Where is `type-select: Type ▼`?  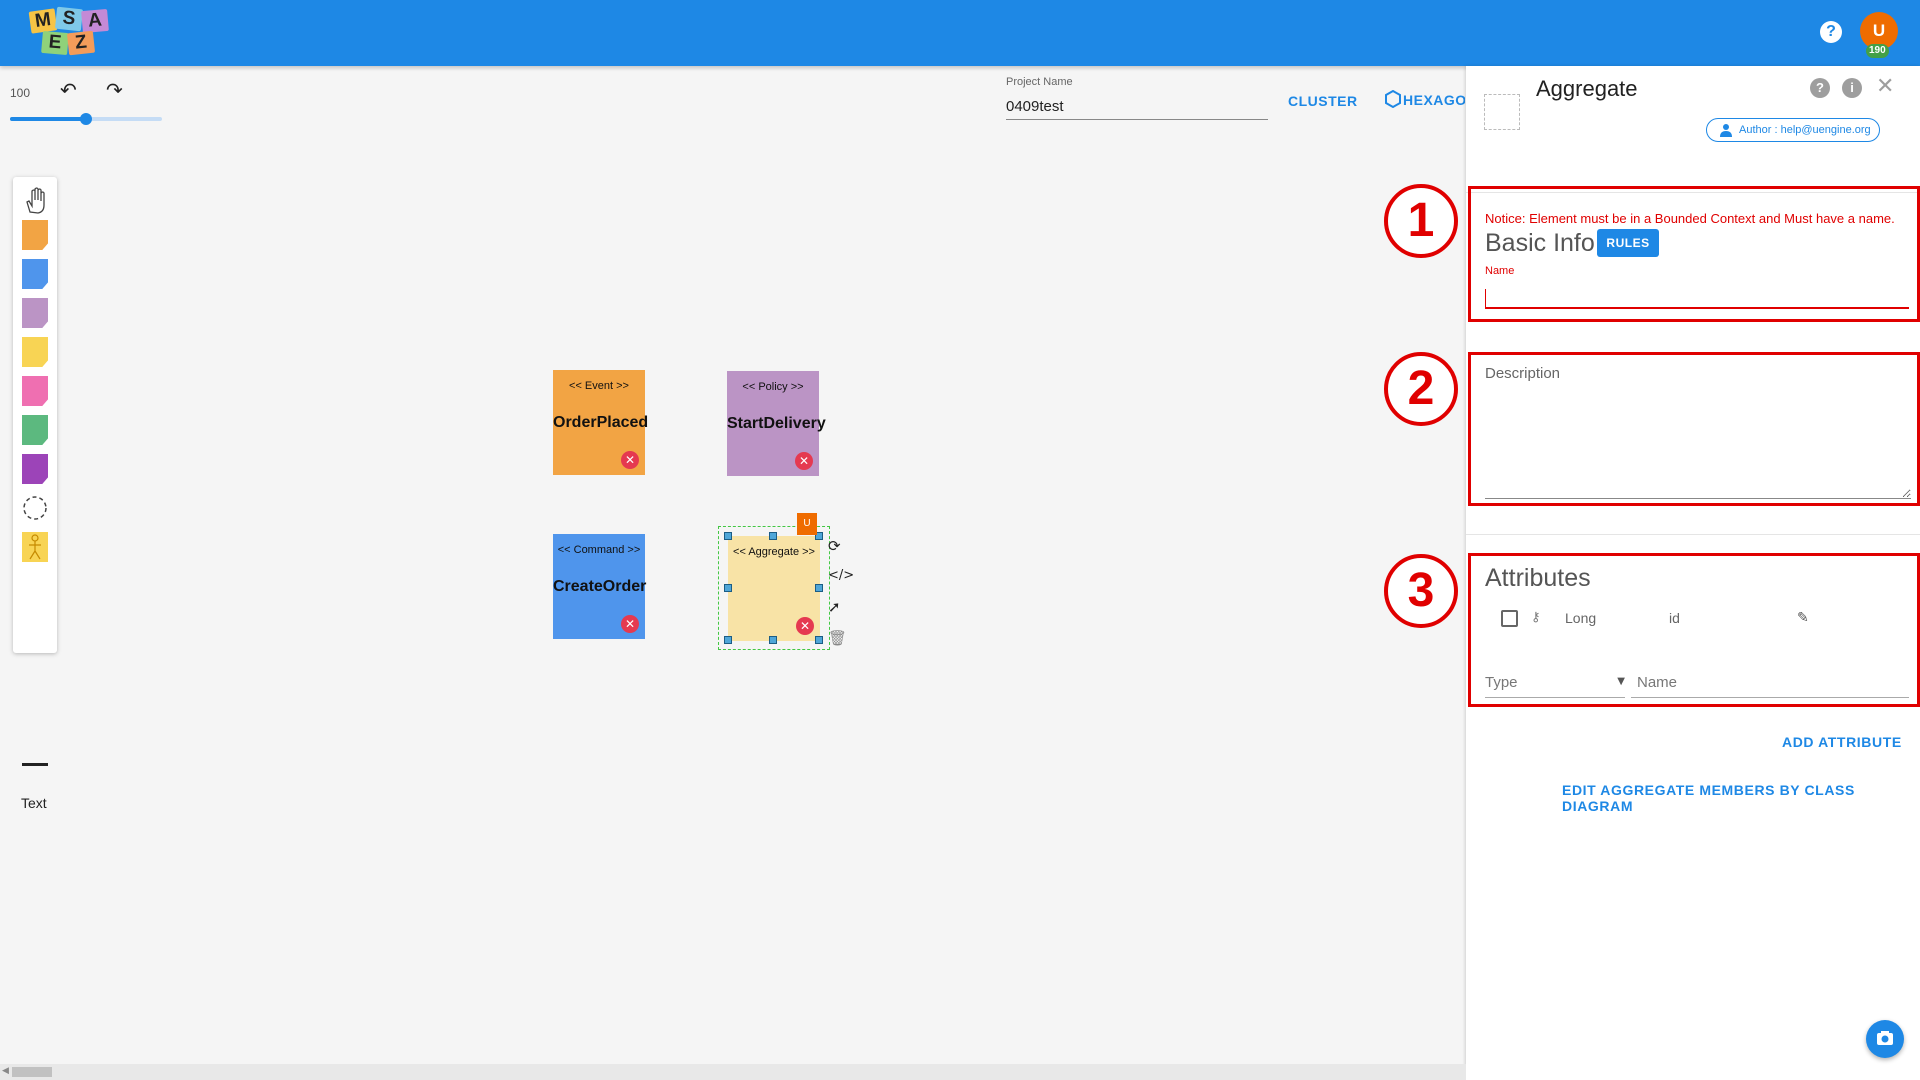 type-select: Type ▼ is located at coordinates (1555, 686).